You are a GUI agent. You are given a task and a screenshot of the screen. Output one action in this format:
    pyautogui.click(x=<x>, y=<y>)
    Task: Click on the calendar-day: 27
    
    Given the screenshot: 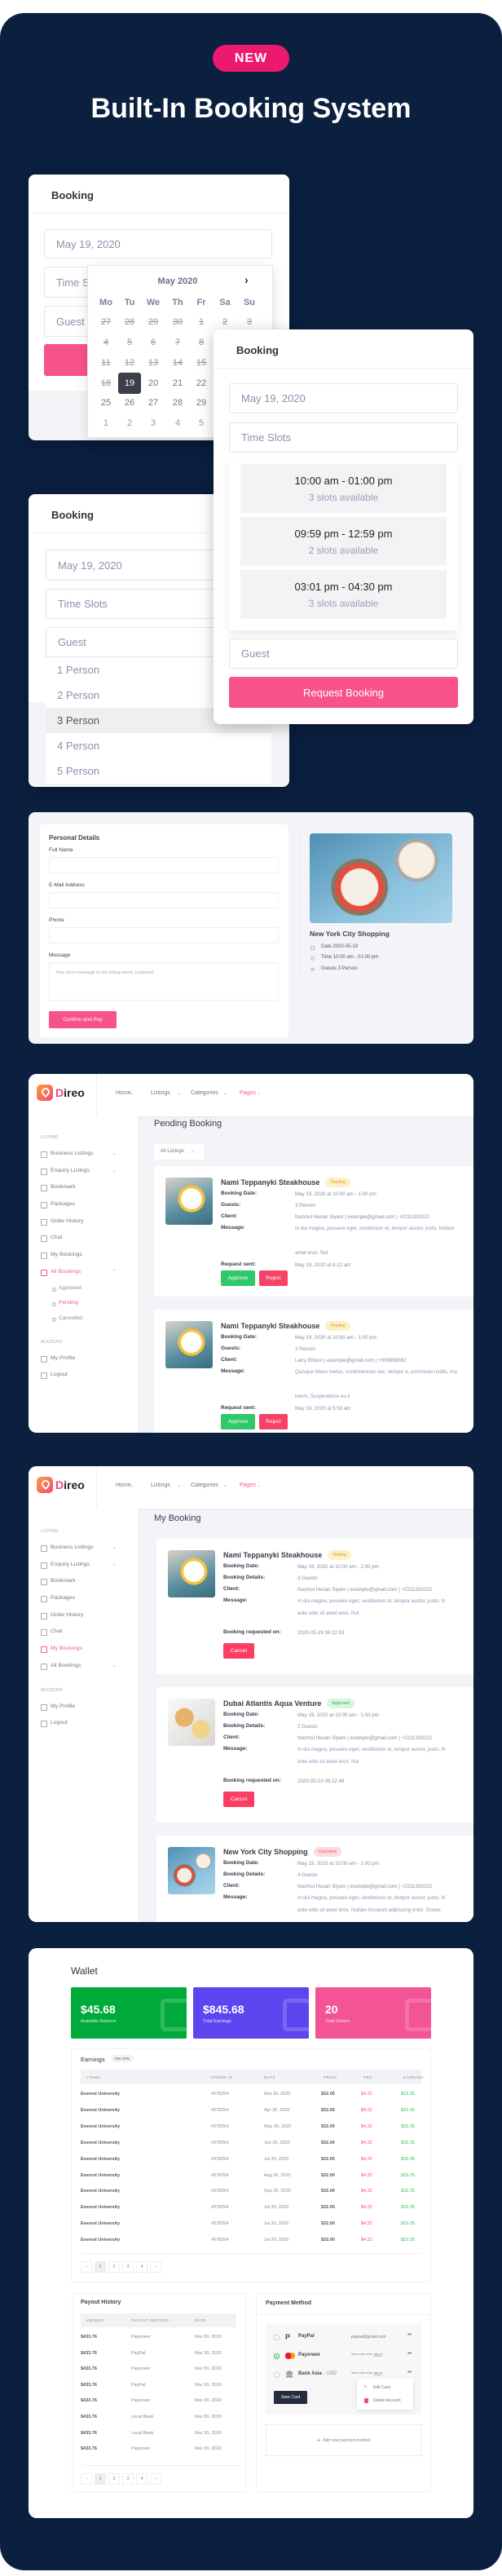 What is the action you would take?
    pyautogui.click(x=153, y=403)
    